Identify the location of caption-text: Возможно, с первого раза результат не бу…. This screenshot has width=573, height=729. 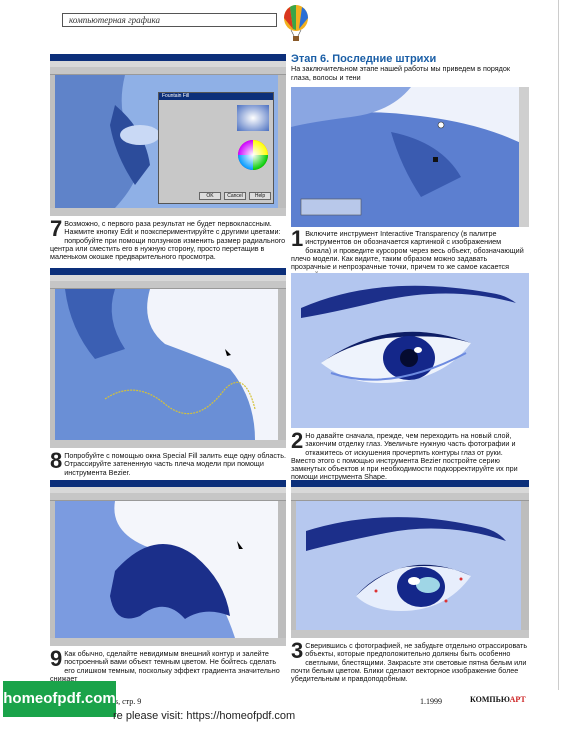
(168, 240).